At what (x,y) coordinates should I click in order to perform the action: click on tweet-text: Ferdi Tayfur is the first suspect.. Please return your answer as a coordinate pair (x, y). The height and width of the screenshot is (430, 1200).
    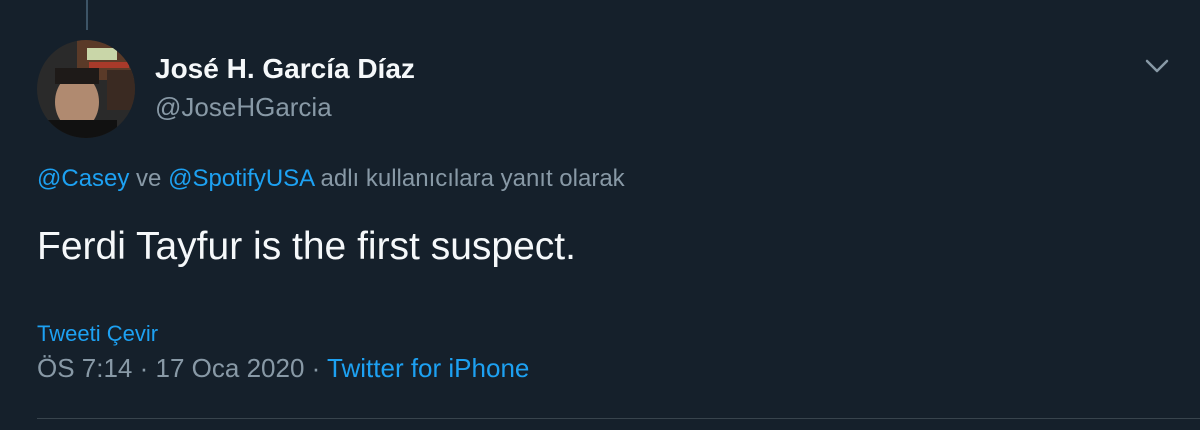
    Looking at the image, I should click on (306, 246).